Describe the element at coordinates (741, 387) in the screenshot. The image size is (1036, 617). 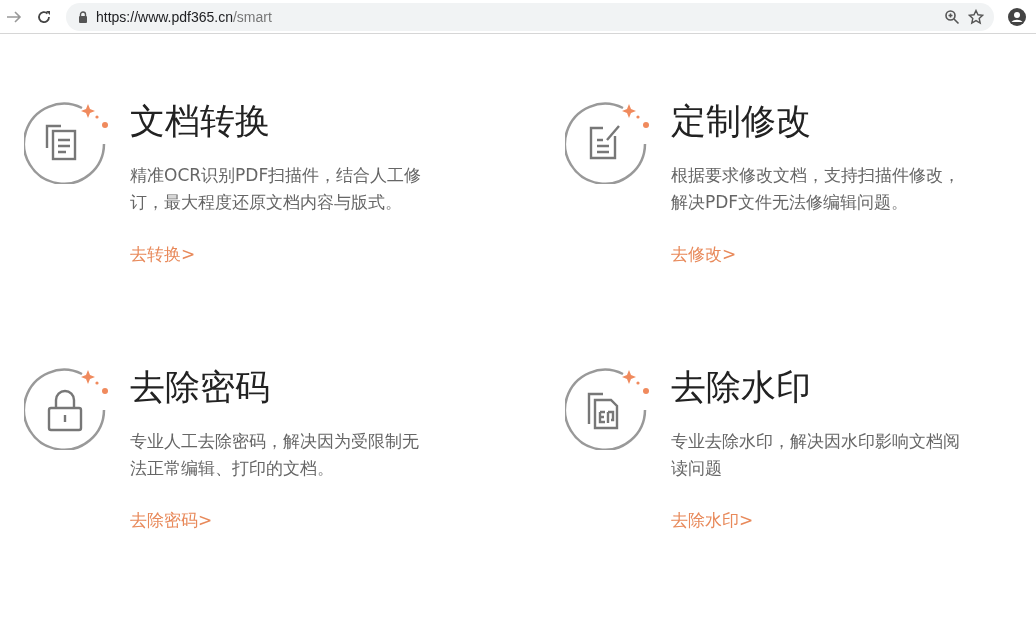
I see `feature-title: 去除水印` at that location.